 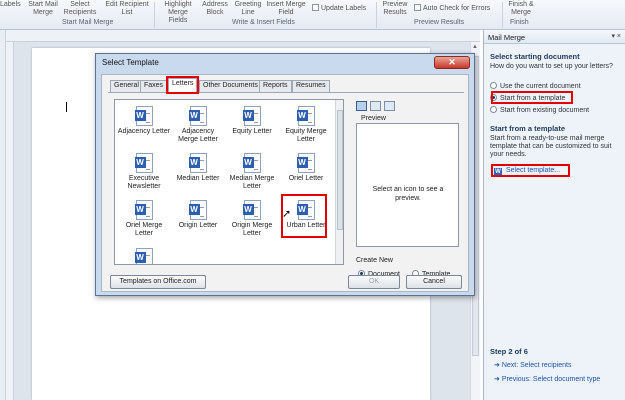 What do you see at coordinates (252, 131) in the screenshot?
I see `template-label: Equity Letter` at bounding box center [252, 131].